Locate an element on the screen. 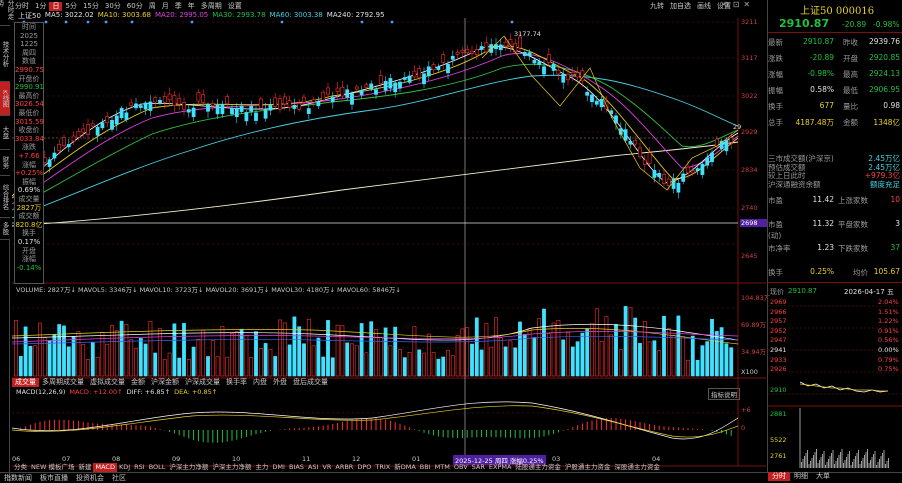 The height and width of the screenshot is (483, 902). indicator-tab: BOLL is located at coordinates (157, 467).